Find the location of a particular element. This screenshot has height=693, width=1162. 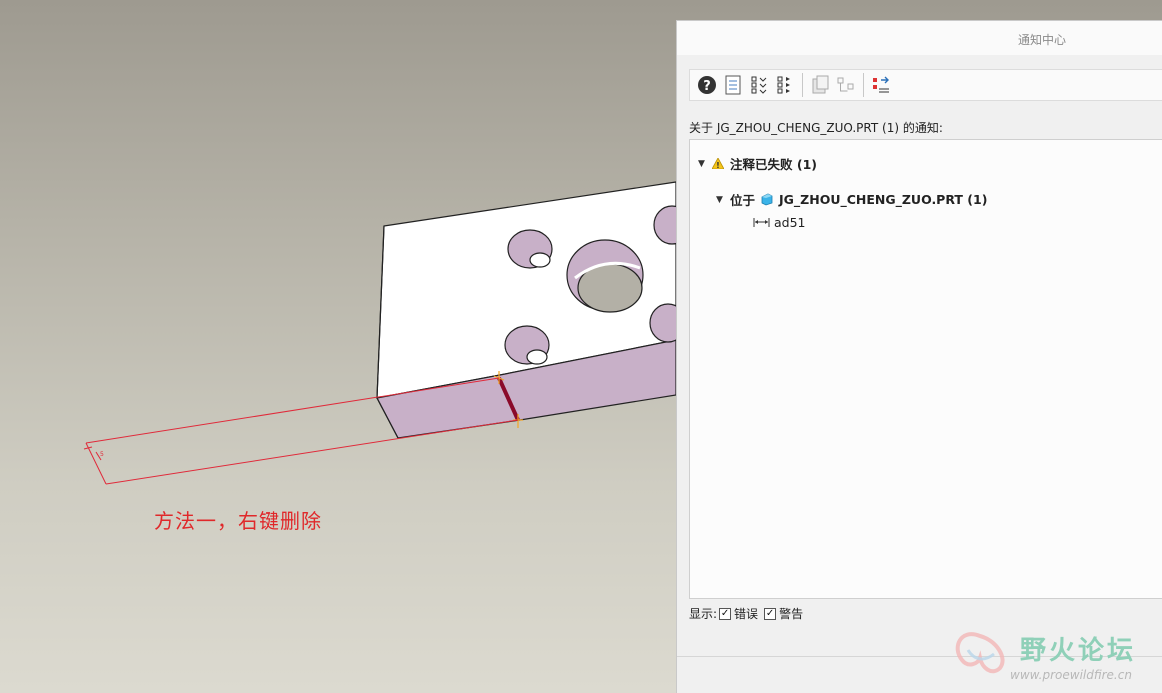

part-name-label: JG_ZHOU_CHENG_ZUO.PRT (1) is located at coordinates (883, 199).